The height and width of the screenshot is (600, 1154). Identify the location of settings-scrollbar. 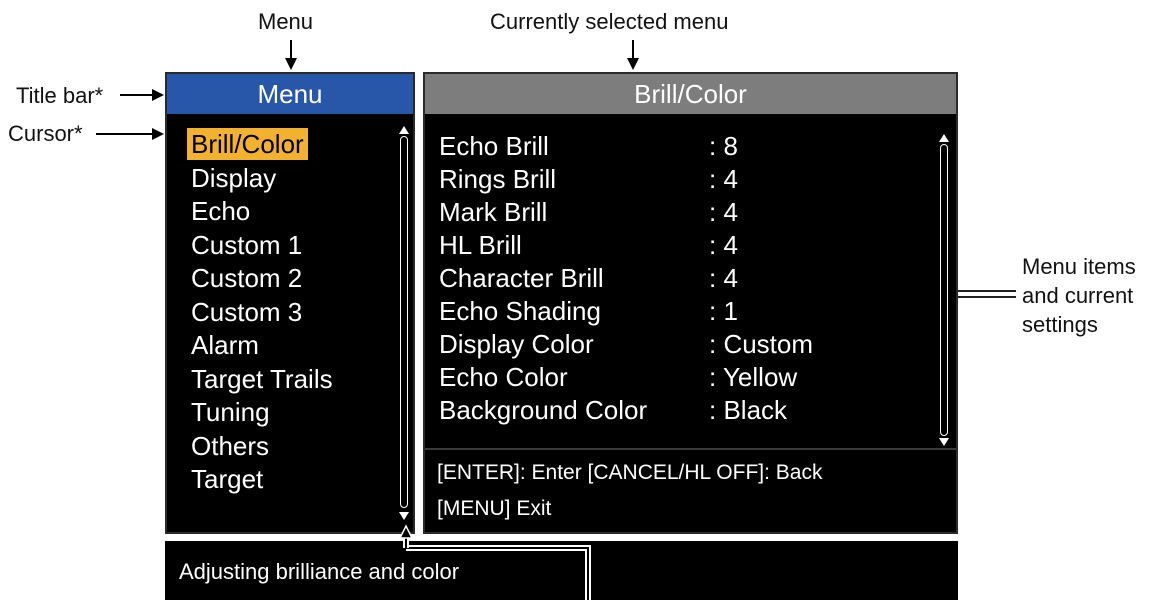
(944, 290).